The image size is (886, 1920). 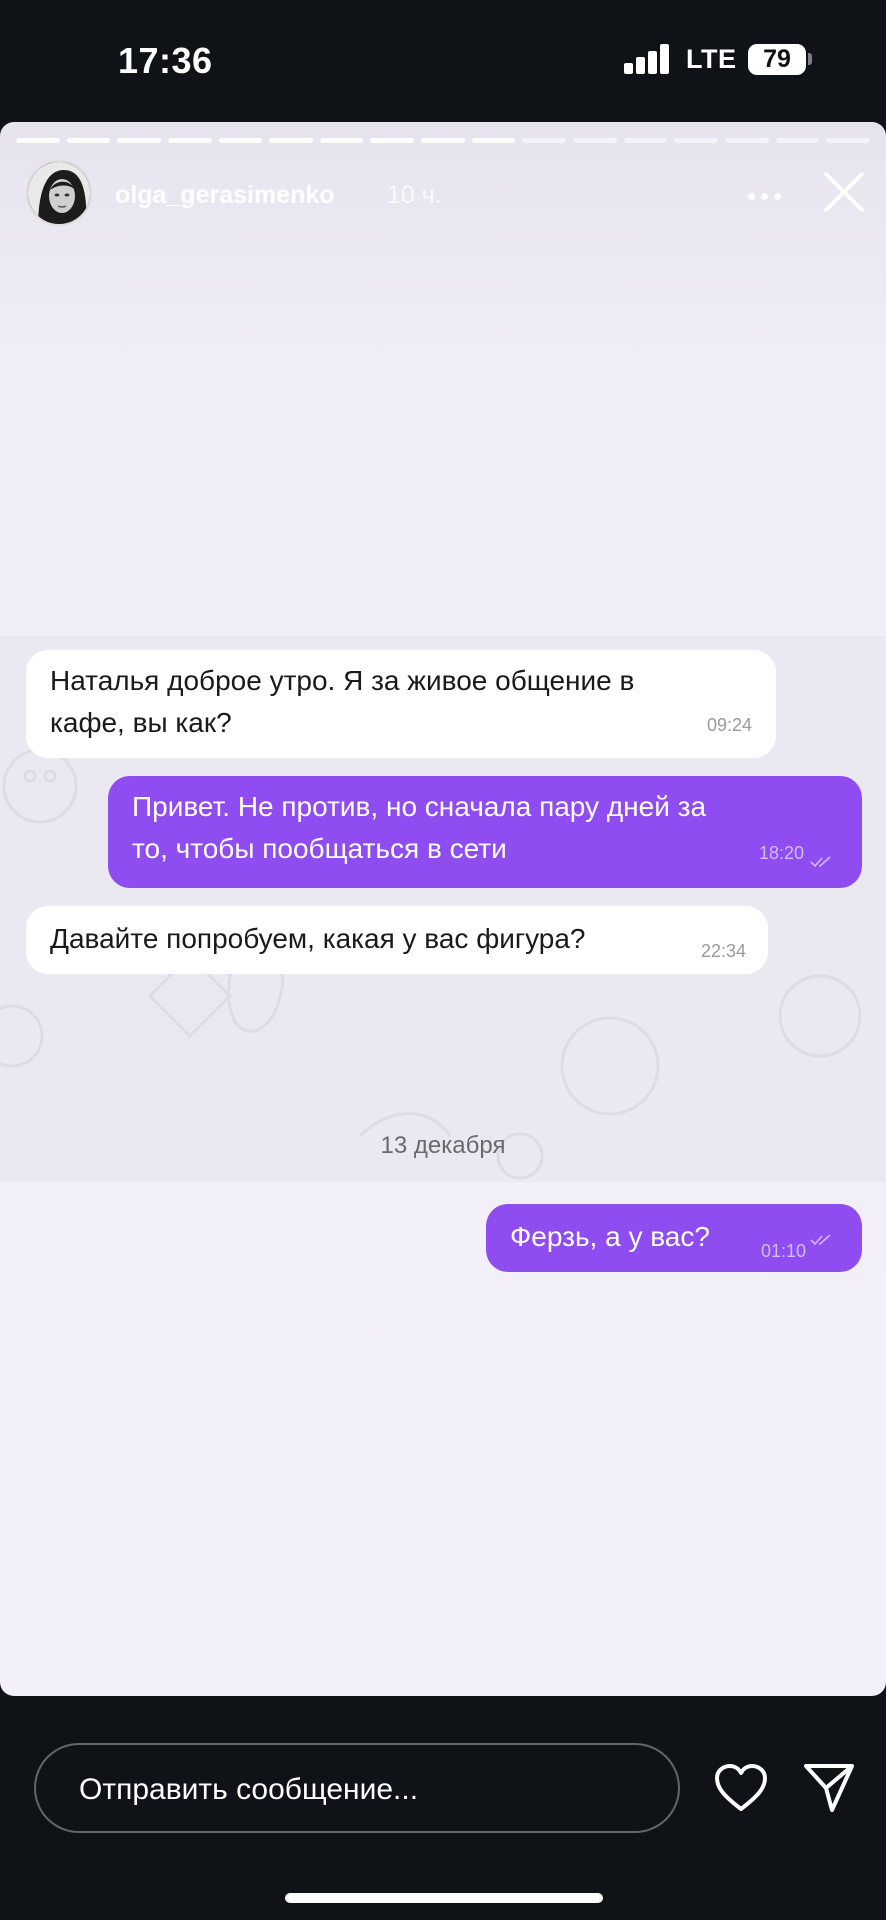 I want to click on message-time: 01:10, so click(x=783, y=1251).